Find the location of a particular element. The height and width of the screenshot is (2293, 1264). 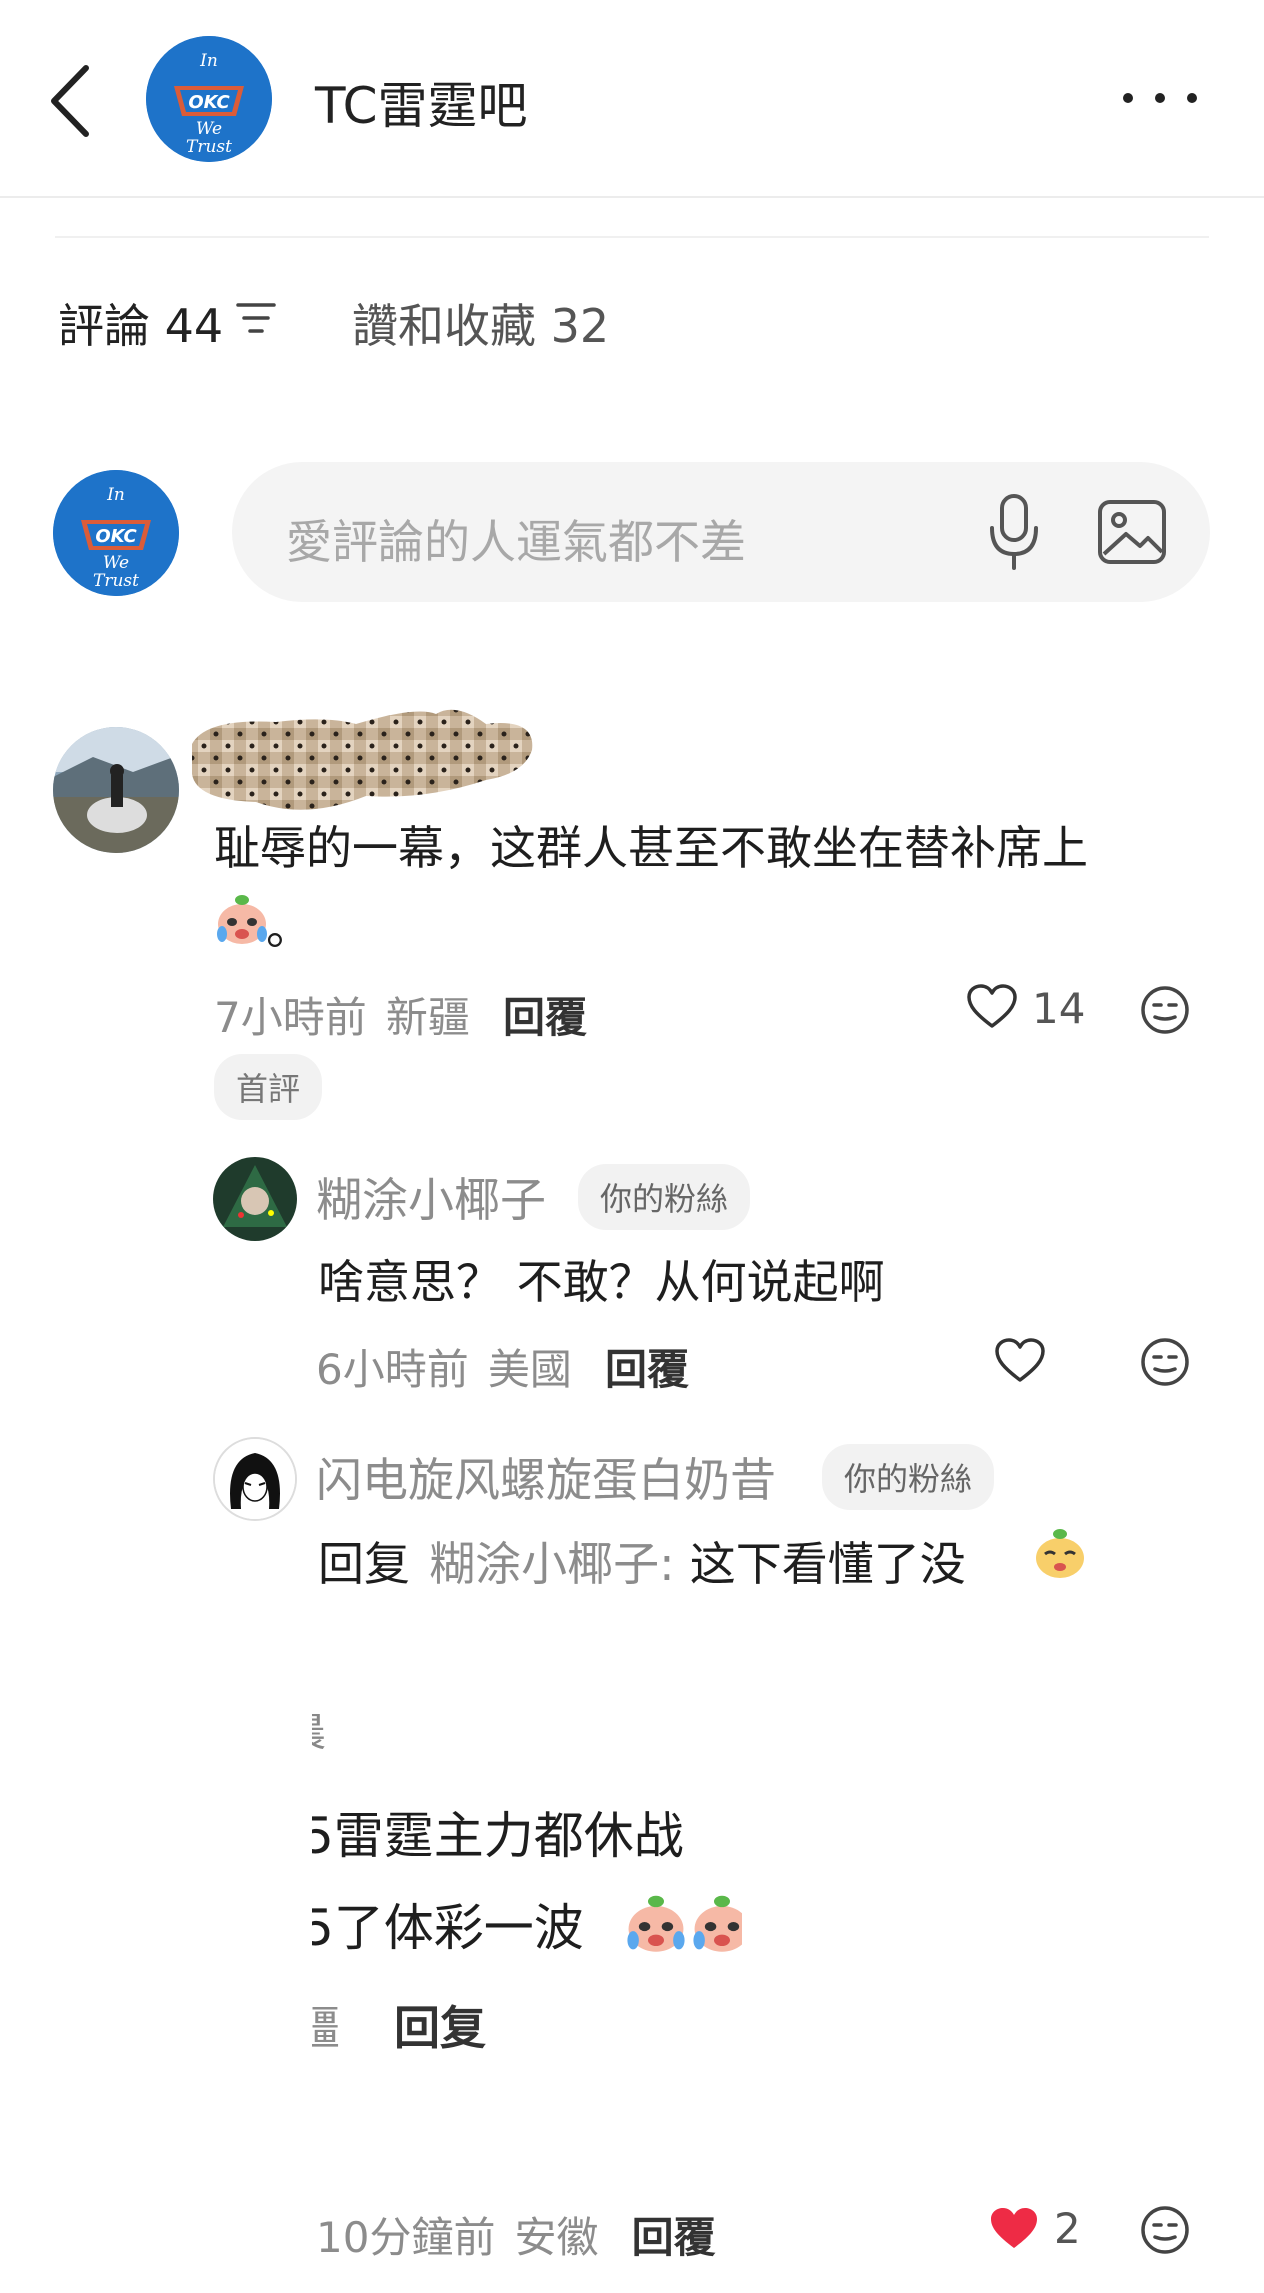

reply1-fan-badge: 你的粉絲 is located at coordinates (664, 1197).